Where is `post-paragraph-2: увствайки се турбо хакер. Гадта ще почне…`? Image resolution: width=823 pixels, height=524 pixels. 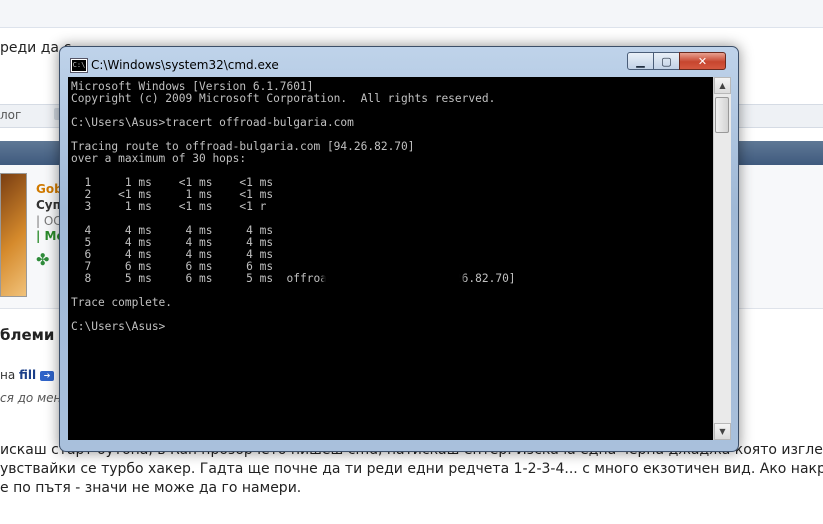
post-paragraph-2: увствайки се турбо хакер. Гадта ще почне… is located at coordinates (411, 469).